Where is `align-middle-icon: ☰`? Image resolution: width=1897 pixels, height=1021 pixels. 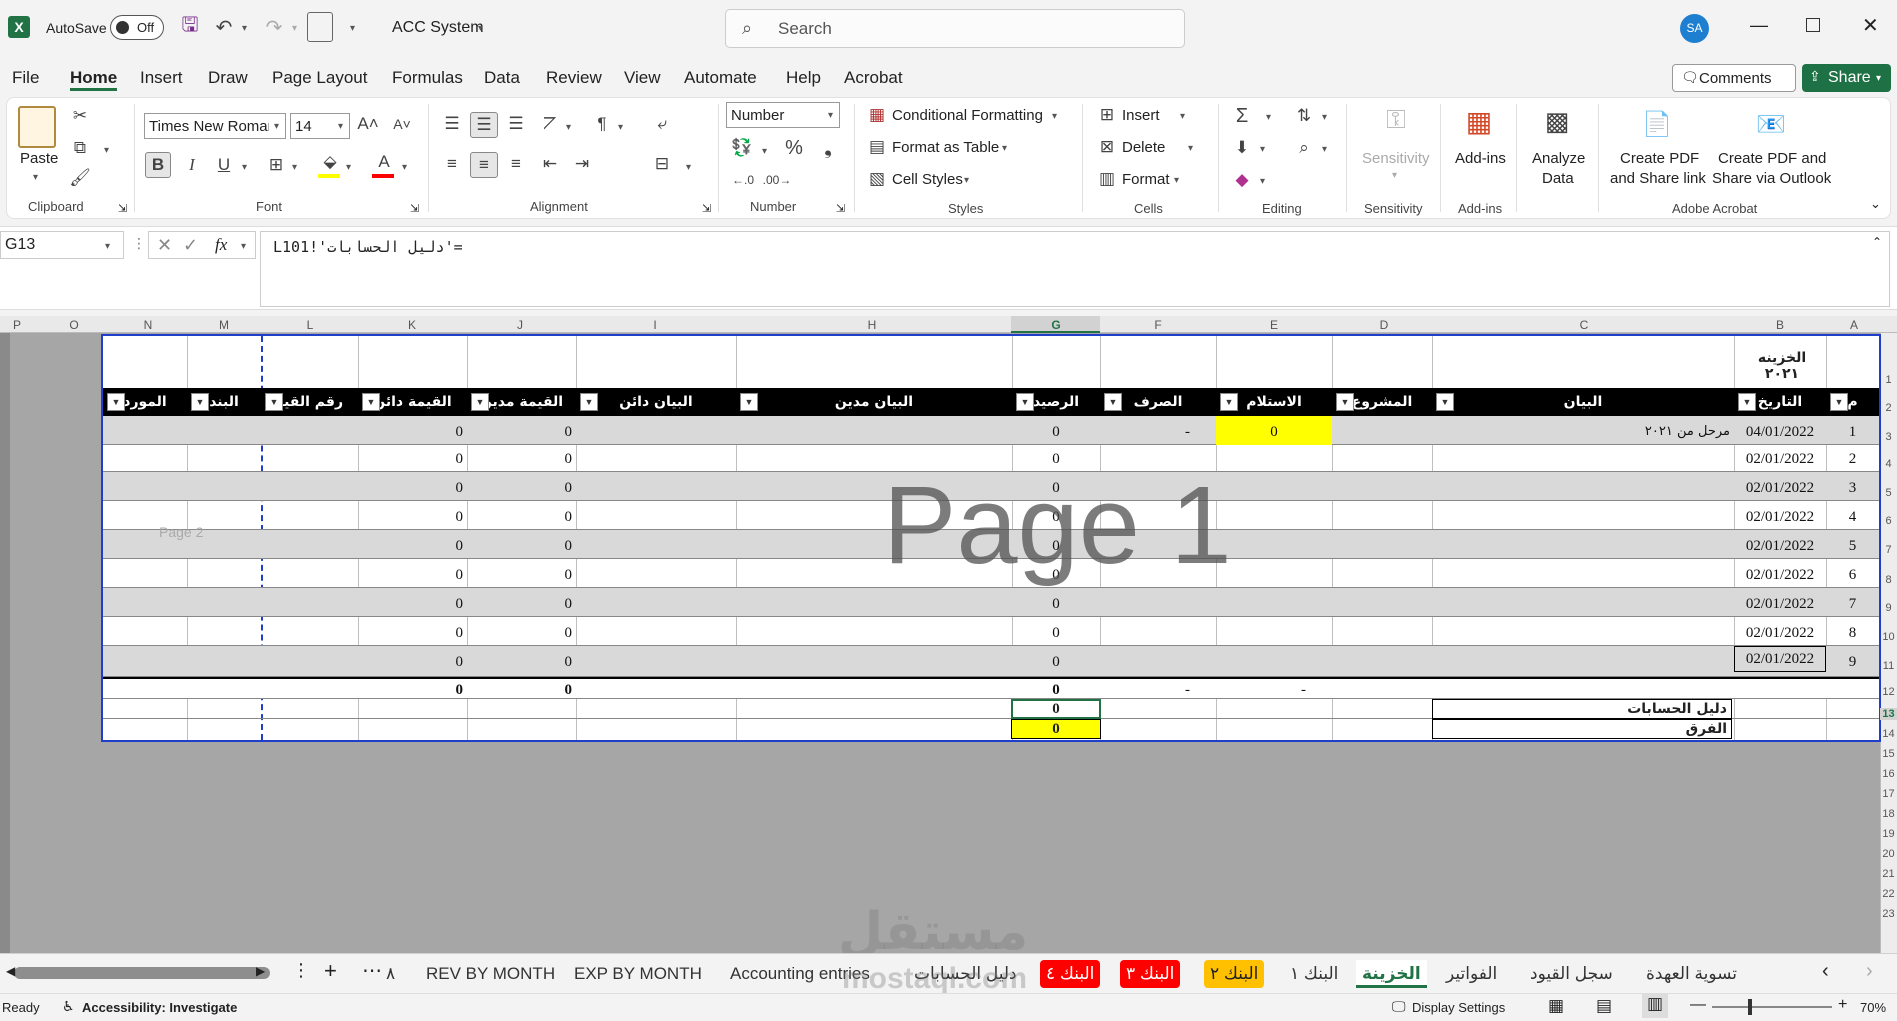 align-middle-icon: ☰ is located at coordinates (484, 125).